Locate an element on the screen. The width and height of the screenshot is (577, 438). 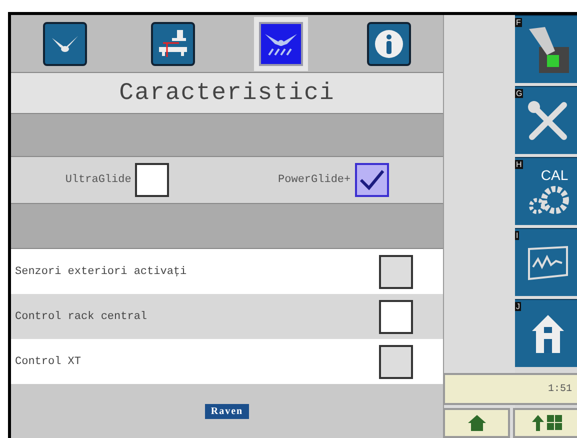
graph-icon is located at coordinates (548, 262).